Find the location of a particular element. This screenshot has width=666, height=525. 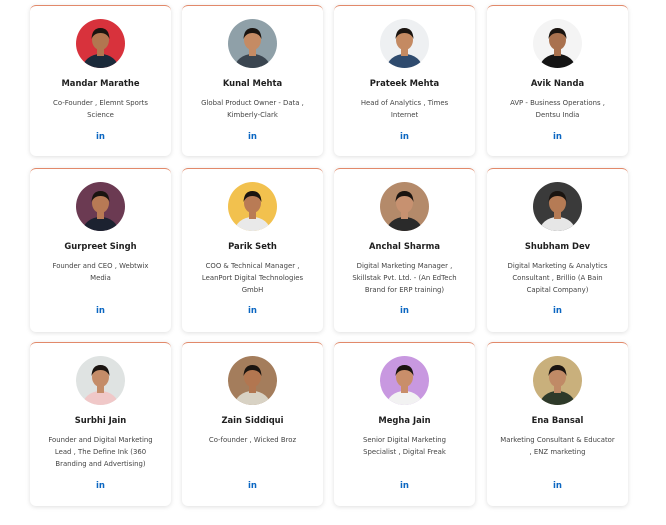

speaker-name: Megha Jain is located at coordinates (404, 420).